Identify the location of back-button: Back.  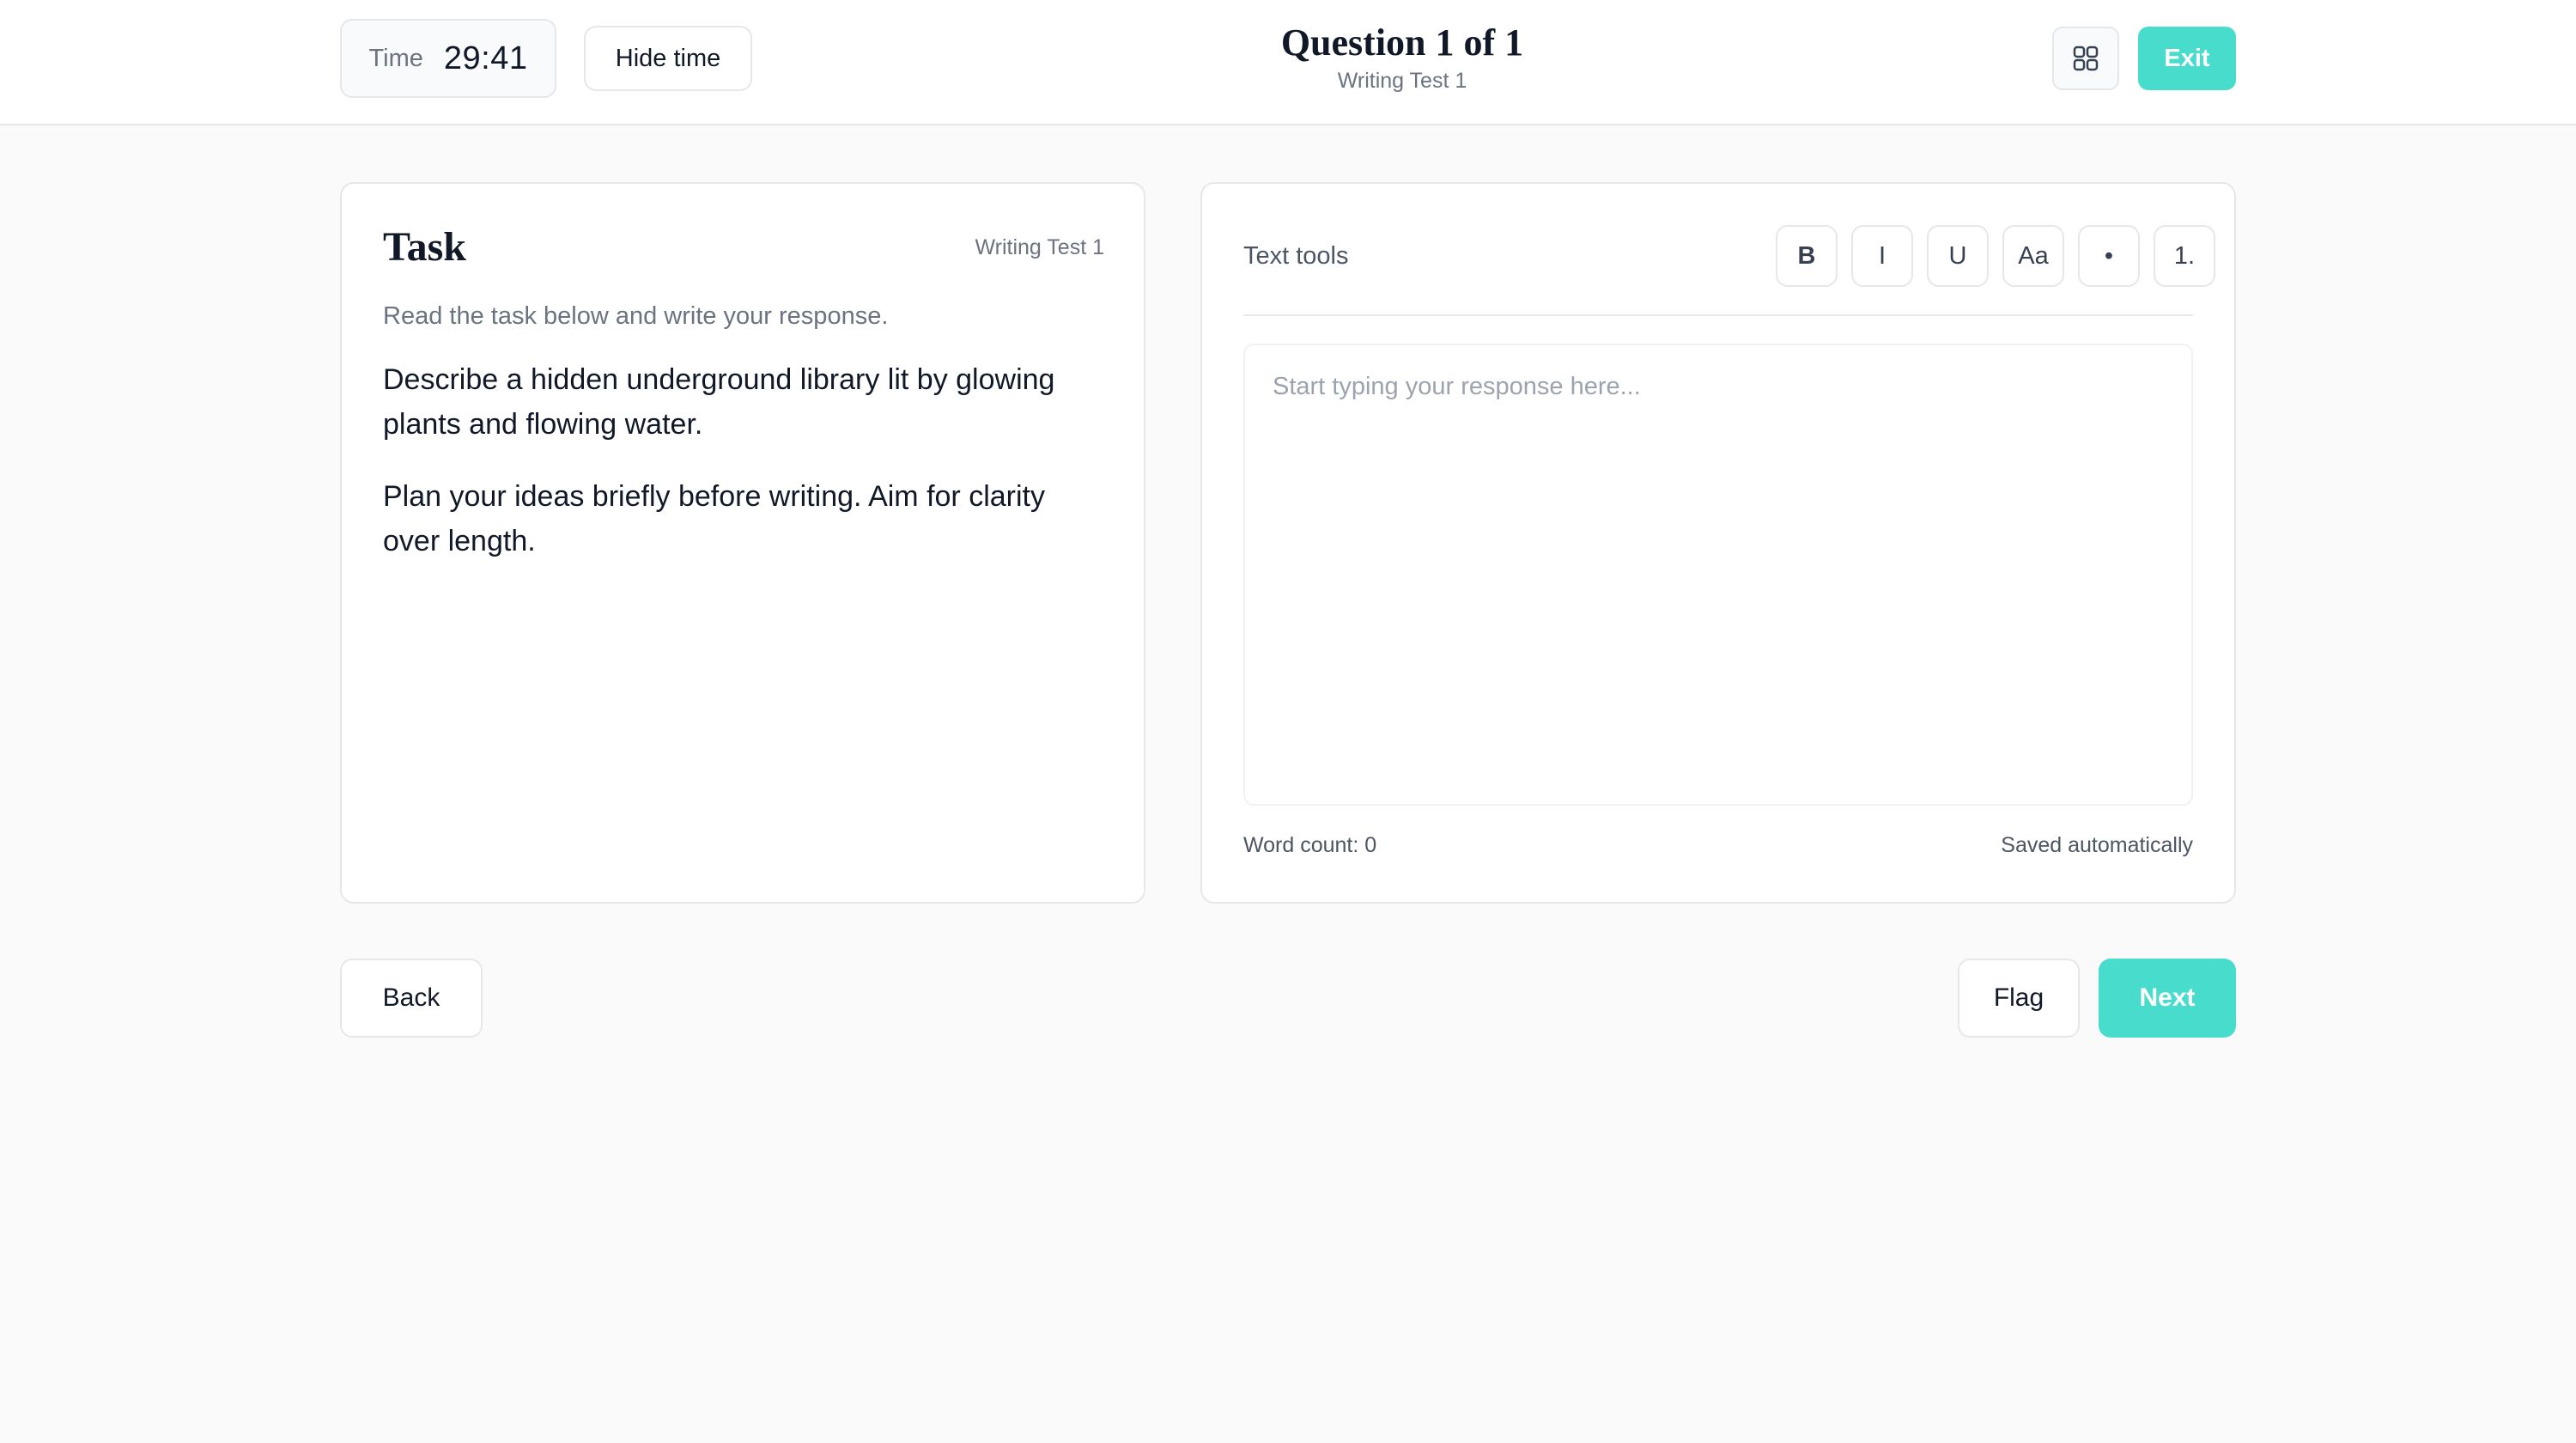
(411, 998).